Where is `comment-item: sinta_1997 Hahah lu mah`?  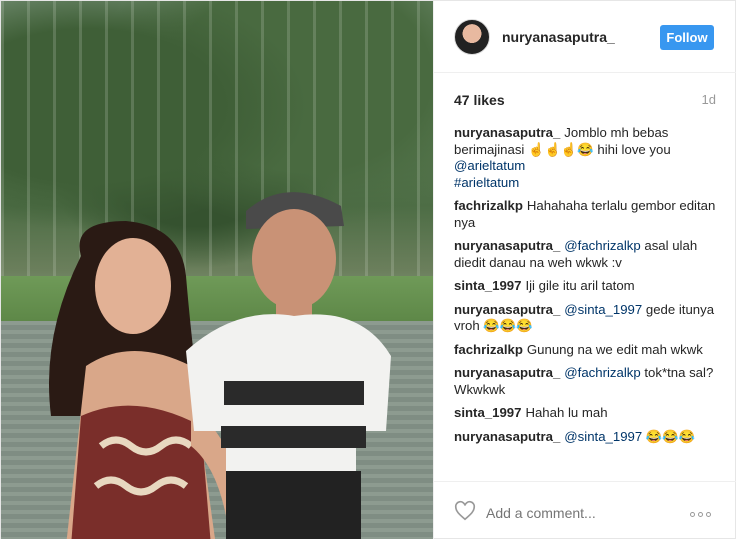
comment-item: sinta_1997 Hahah lu mah is located at coordinates (585, 413).